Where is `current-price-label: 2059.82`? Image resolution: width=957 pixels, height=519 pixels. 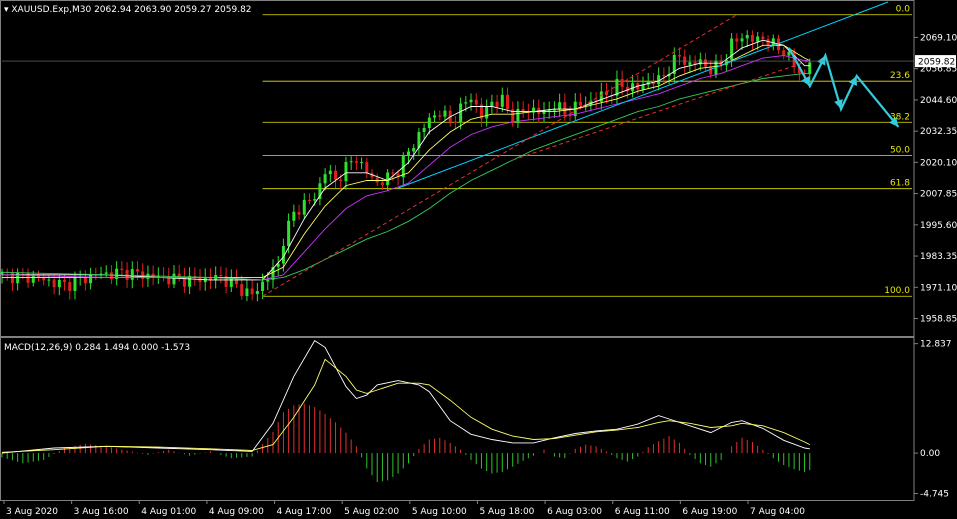 current-price-label: 2059.82 is located at coordinates (936, 63).